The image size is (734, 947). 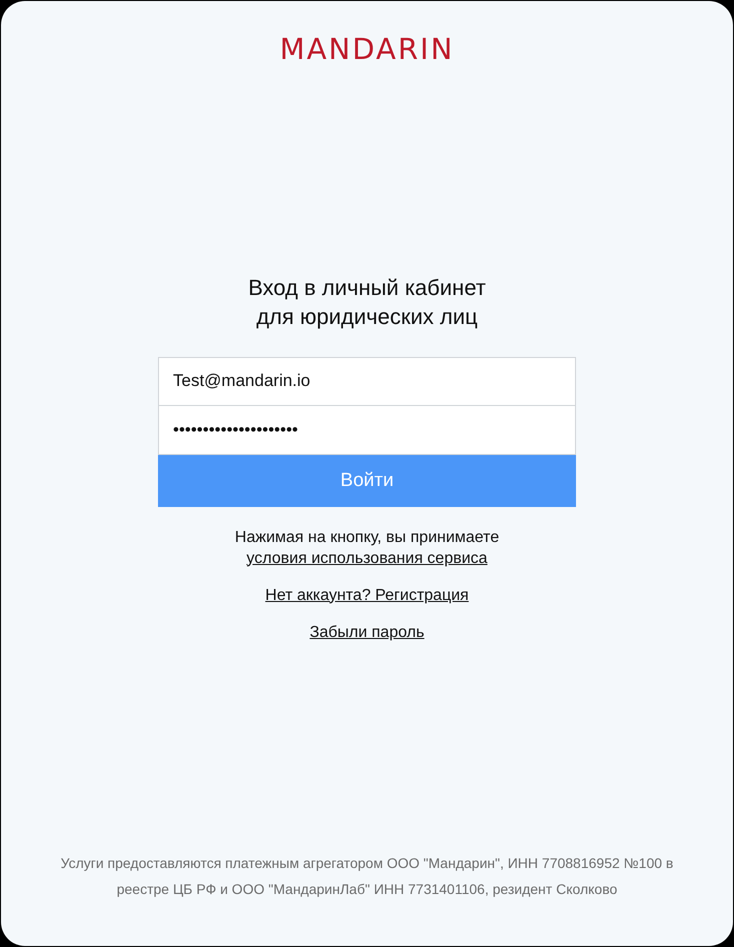 I want to click on heading: Вход в личный кабинет, so click(x=367, y=288).